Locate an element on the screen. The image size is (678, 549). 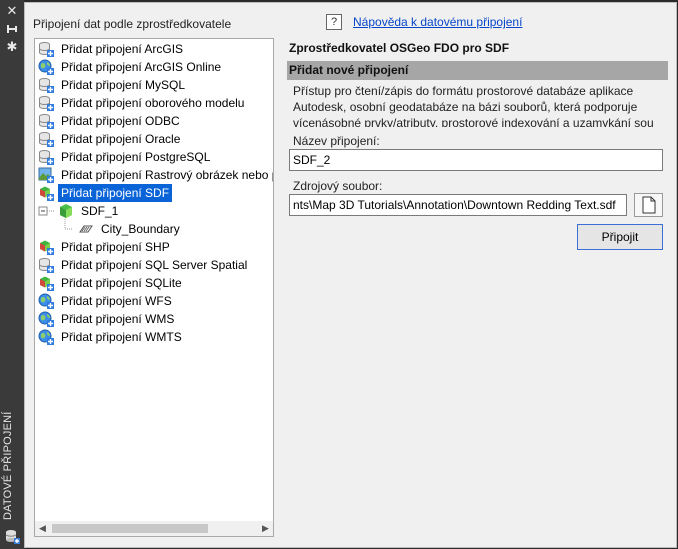
tree-item: Přidat připojení ArcGIS is located at coordinates (154, 49).